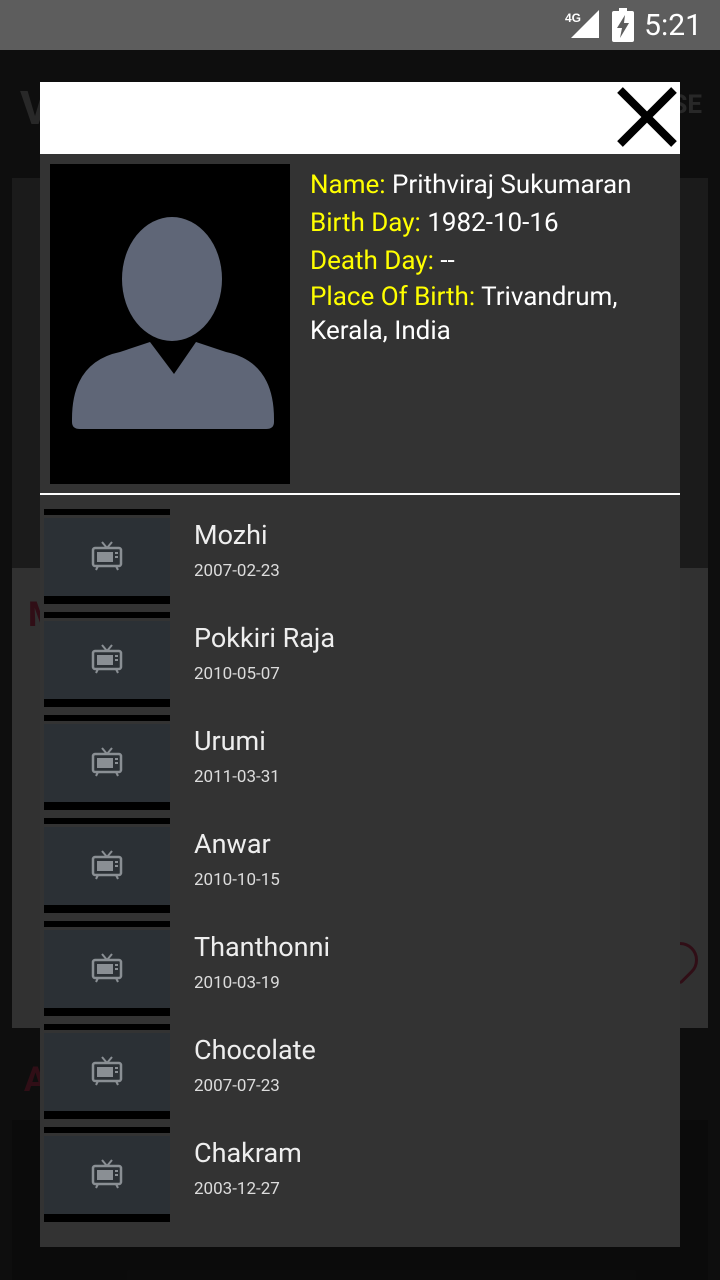 The image size is (720, 1280). What do you see at coordinates (512, 185) in the screenshot?
I see `name-value: Prithviraj Sukumaran` at bounding box center [512, 185].